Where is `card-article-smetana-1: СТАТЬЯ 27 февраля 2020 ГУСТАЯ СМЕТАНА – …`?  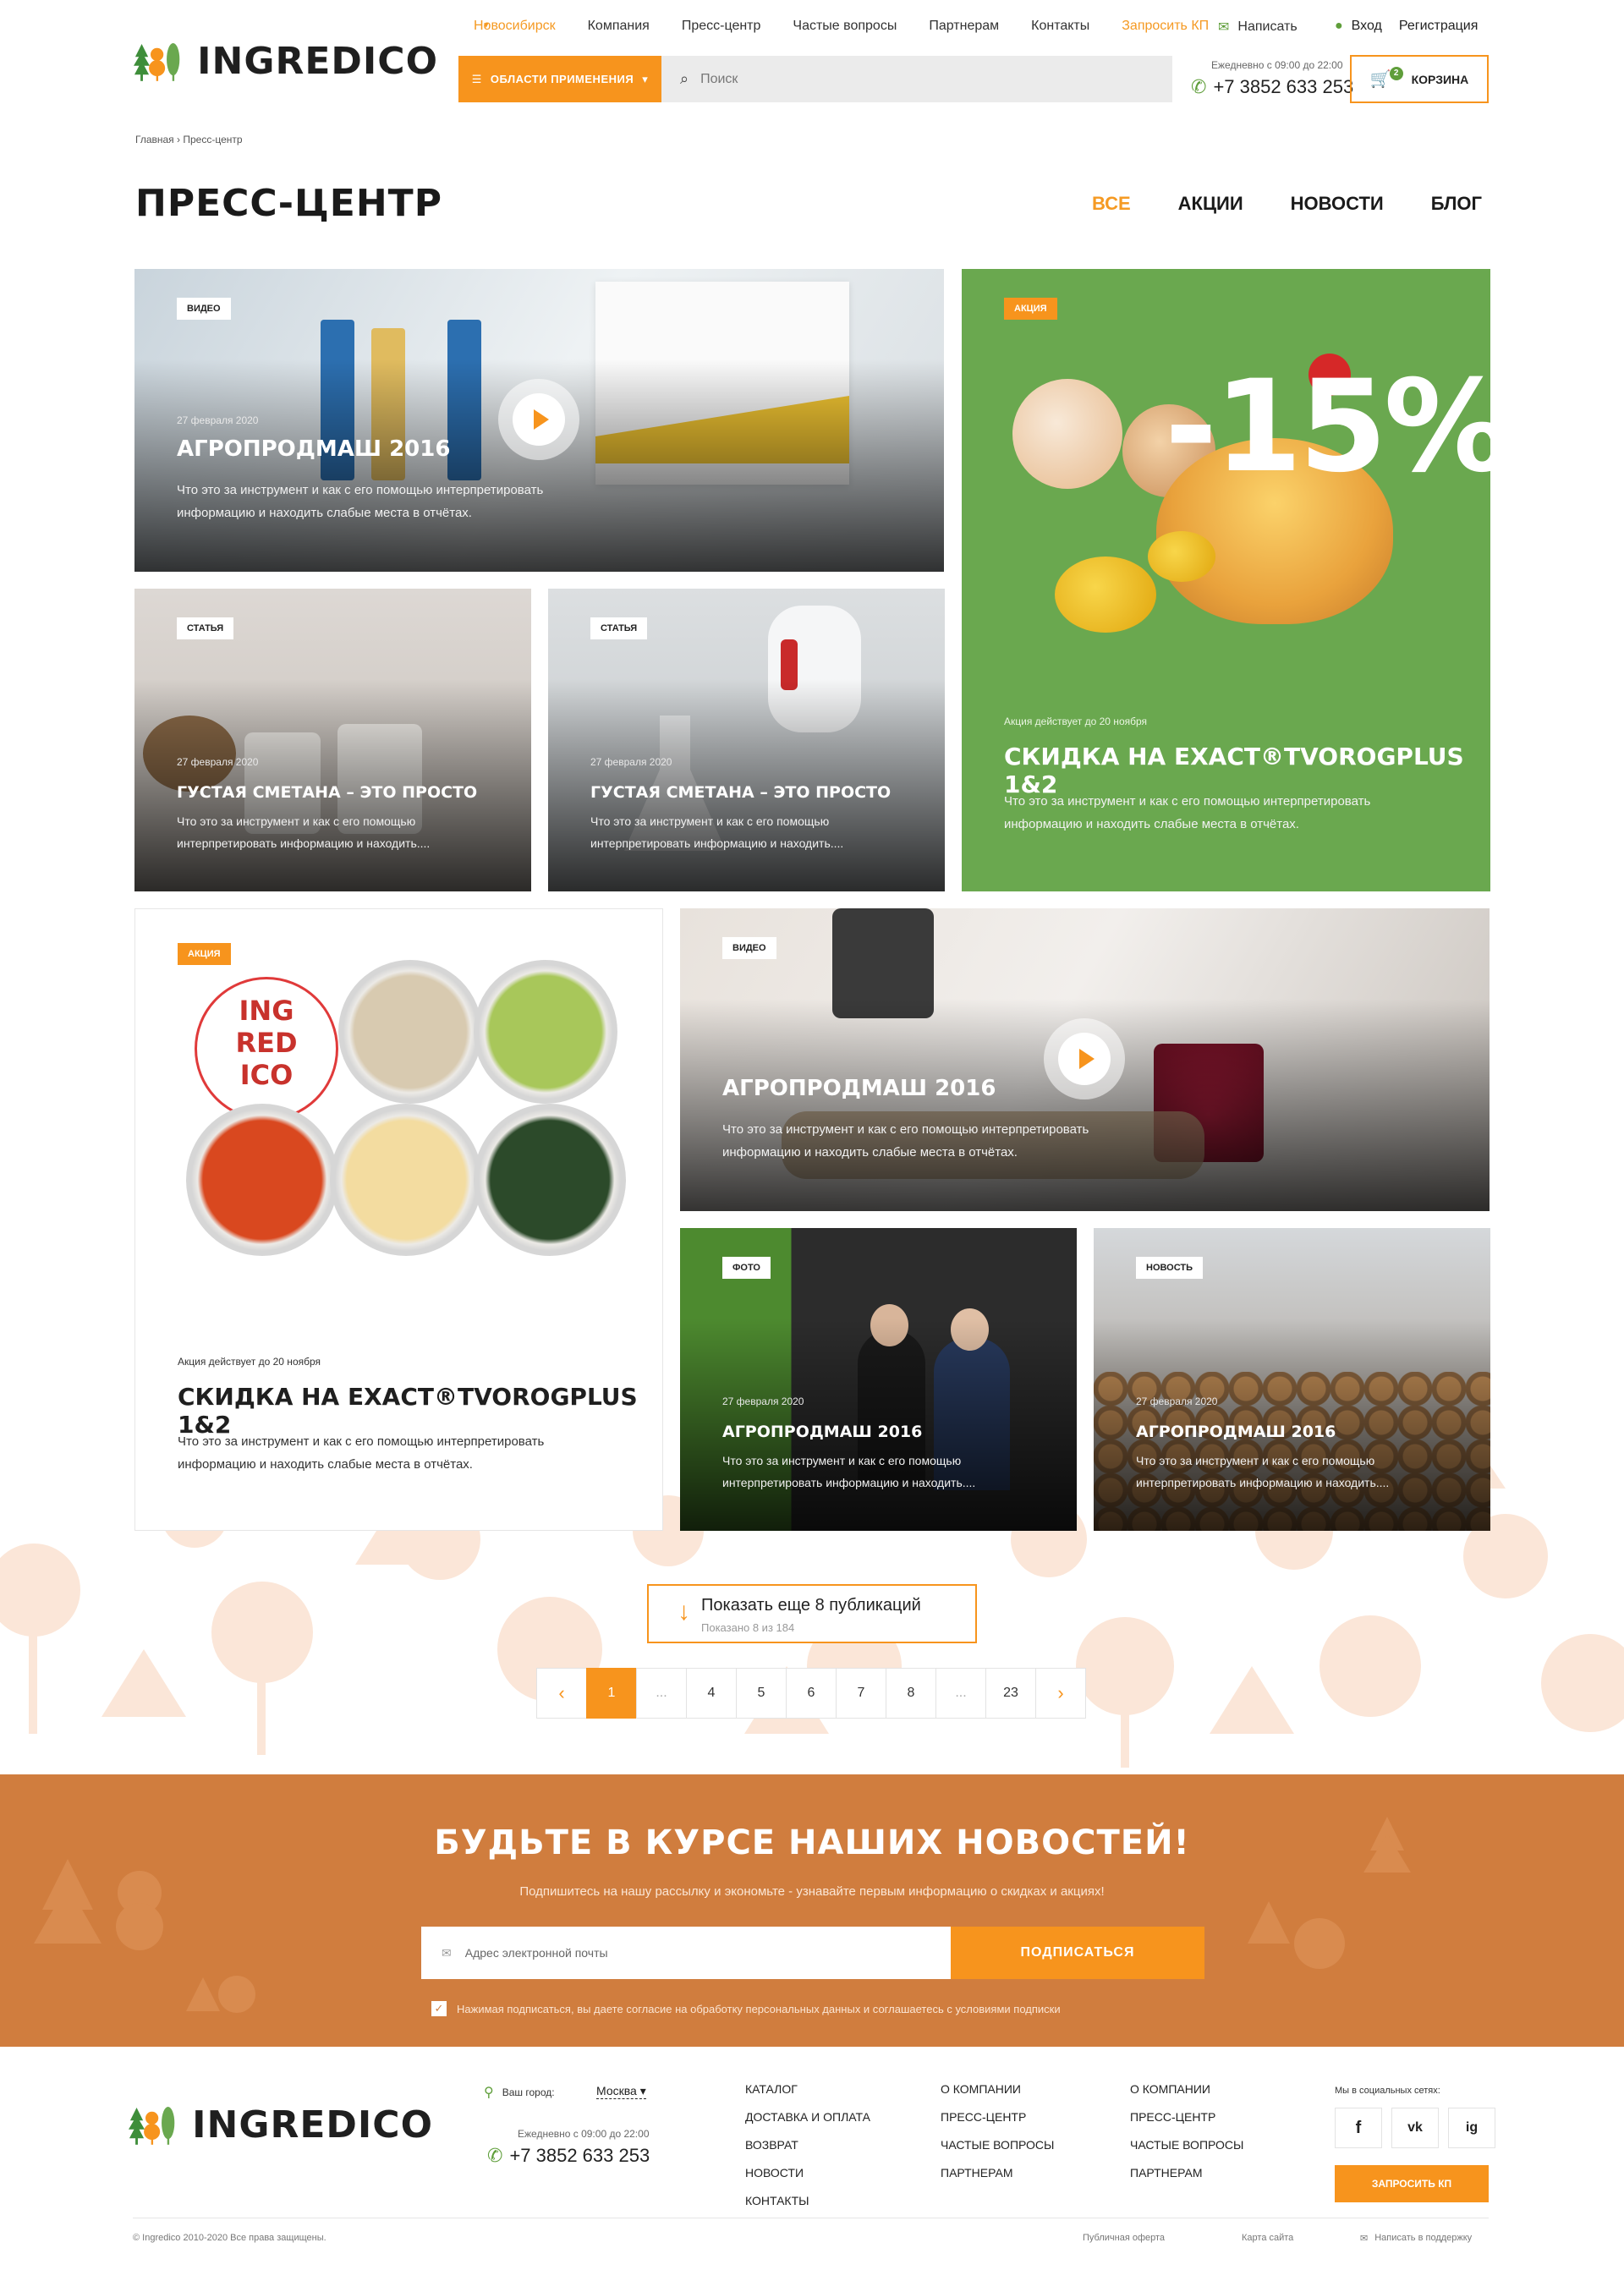 card-article-smetana-1: СТАТЬЯ 27 февраля 2020 ГУСТАЯ СМЕТАНА – … is located at coordinates (332, 740).